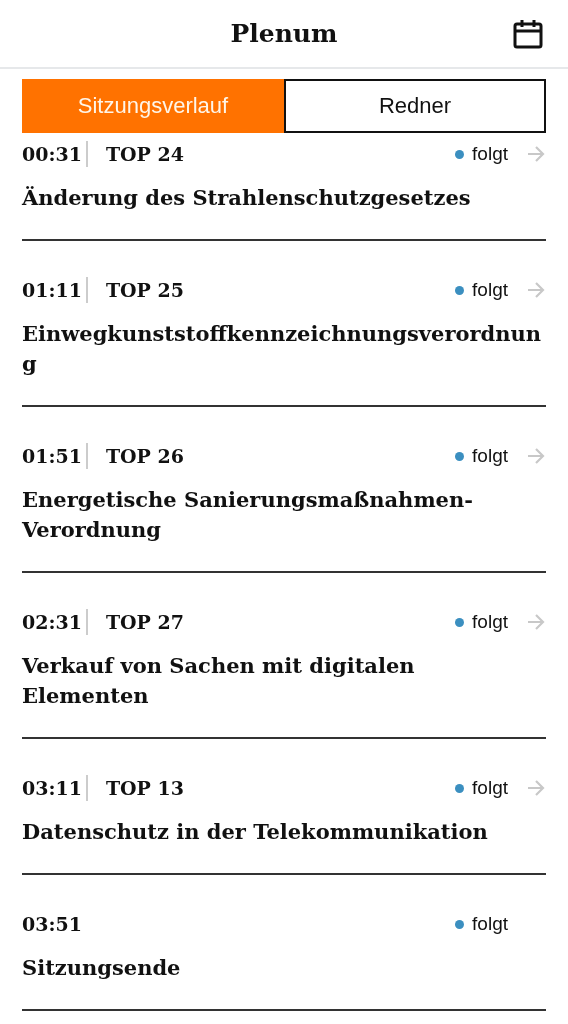  I want to click on agenda-title: Sitzungsende, so click(284, 968).